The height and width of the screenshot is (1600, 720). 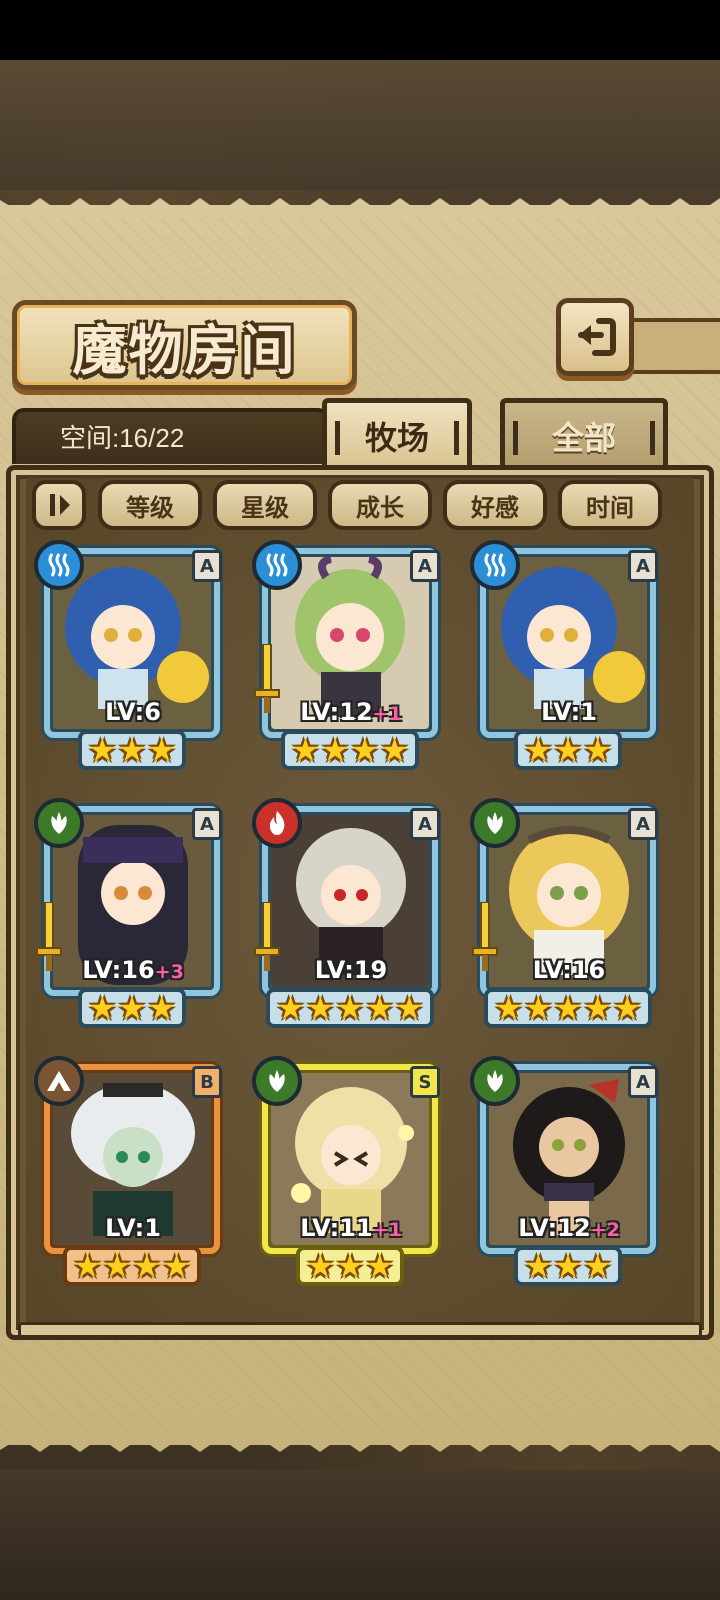 I want to click on sort-direction-icon, so click(x=60, y=505).